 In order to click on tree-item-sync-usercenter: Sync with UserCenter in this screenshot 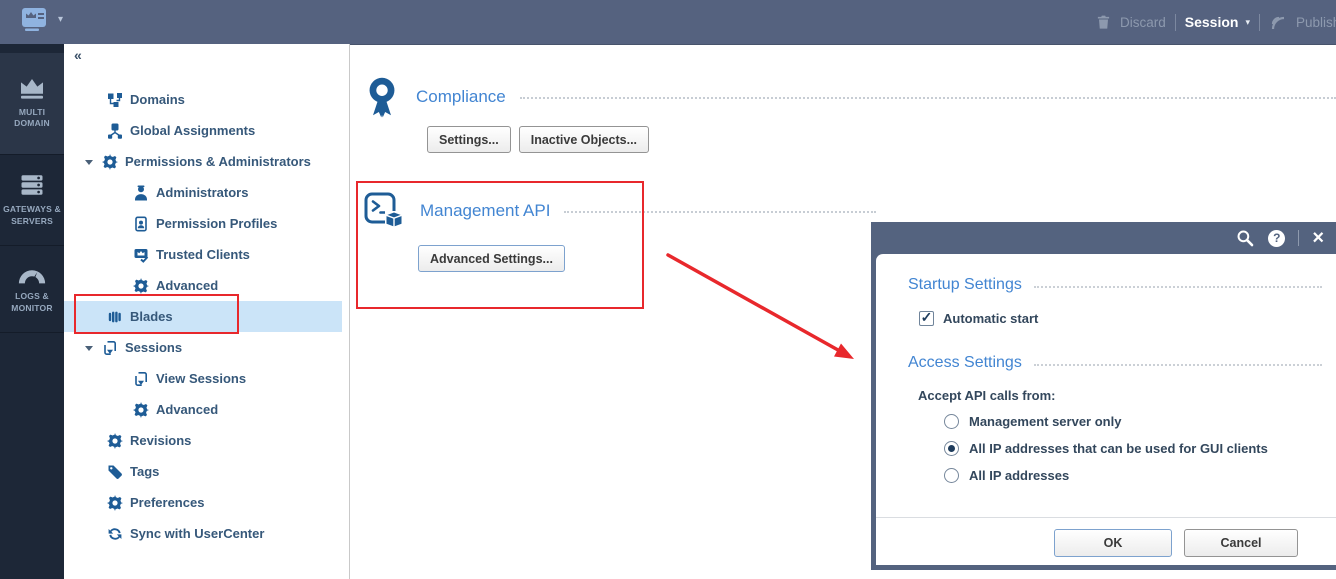, I will do `click(206, 533)`.